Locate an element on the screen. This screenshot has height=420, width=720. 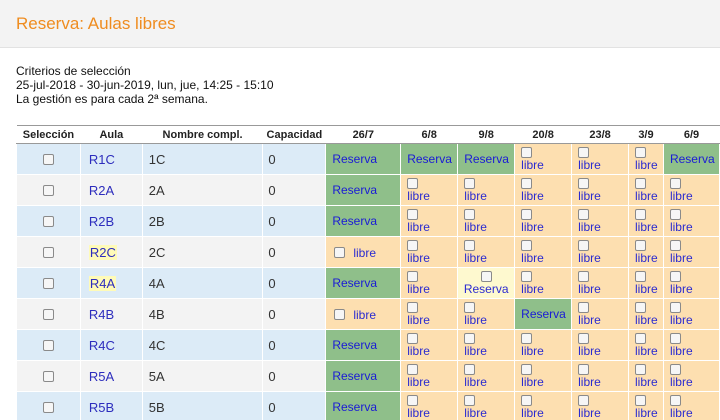
aula-link: R5A is located at coordinates (101, 376).